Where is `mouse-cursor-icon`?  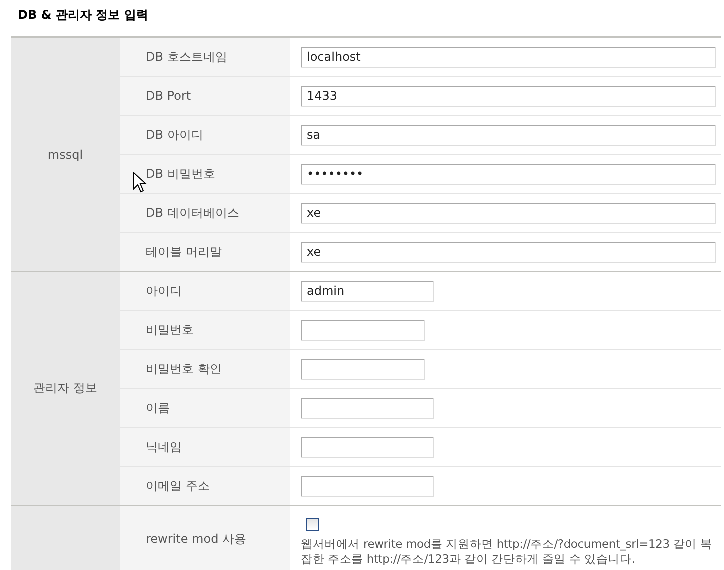 mouse-cursor-icon is located at coordinates (140, 183).